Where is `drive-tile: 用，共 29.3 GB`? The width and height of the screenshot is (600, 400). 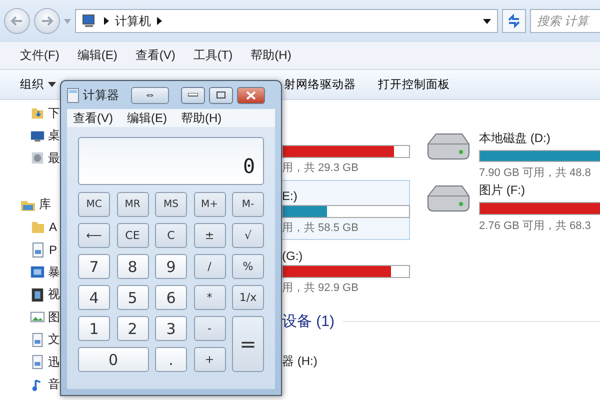 drive-tile: 用，共 29.3 GB is located at coordinates (346, 154).